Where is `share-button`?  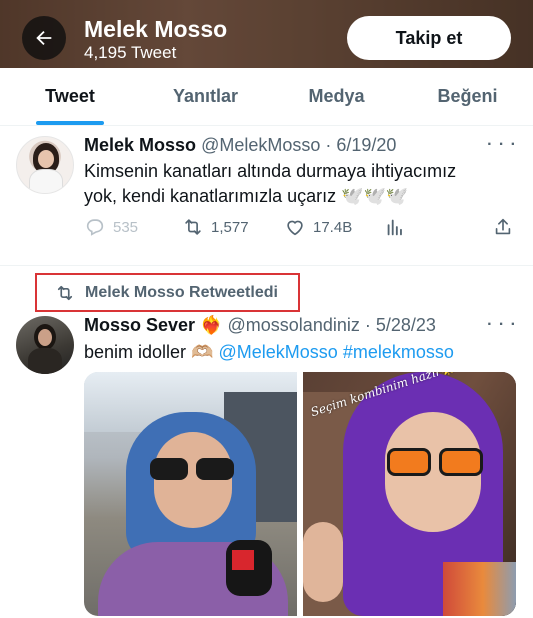
share-button is located at coordinates (503, 227).